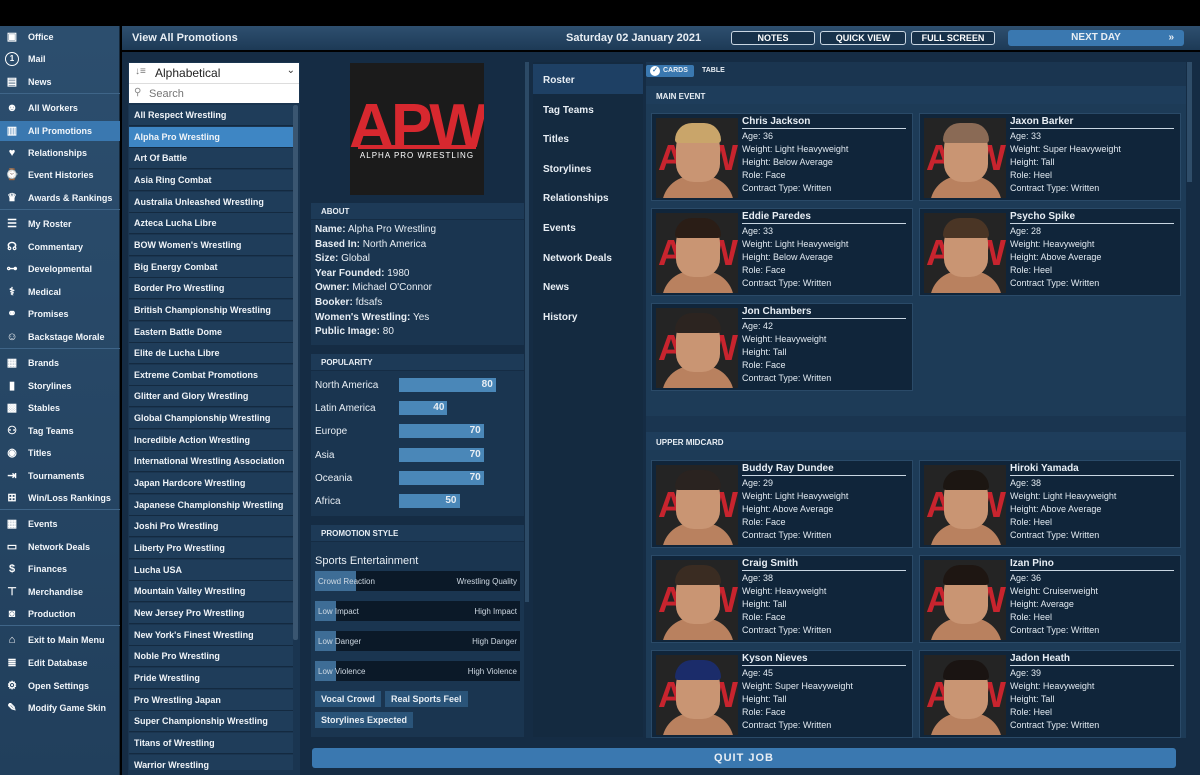 The image size is (1200, 775). I want to click on nav-item-all-workers: ☻ All Workers, so click(60, 108).